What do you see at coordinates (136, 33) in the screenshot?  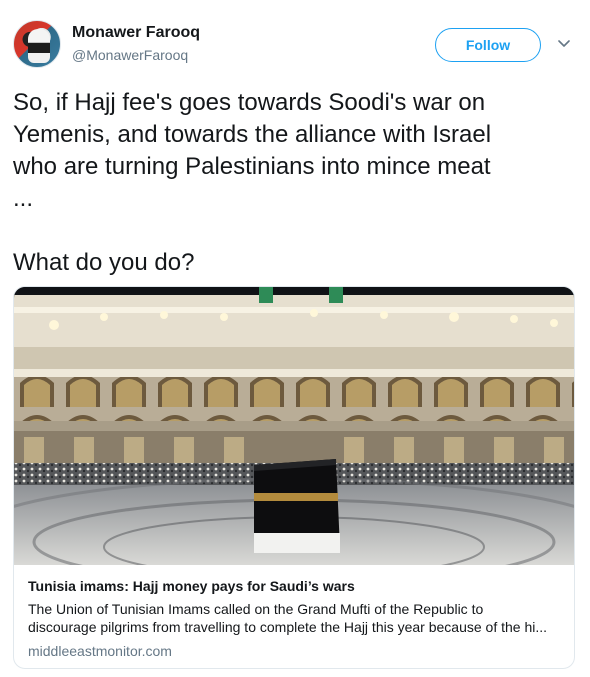 I see `author-name: Monawer Farooq` at bounding box center [136, 33].